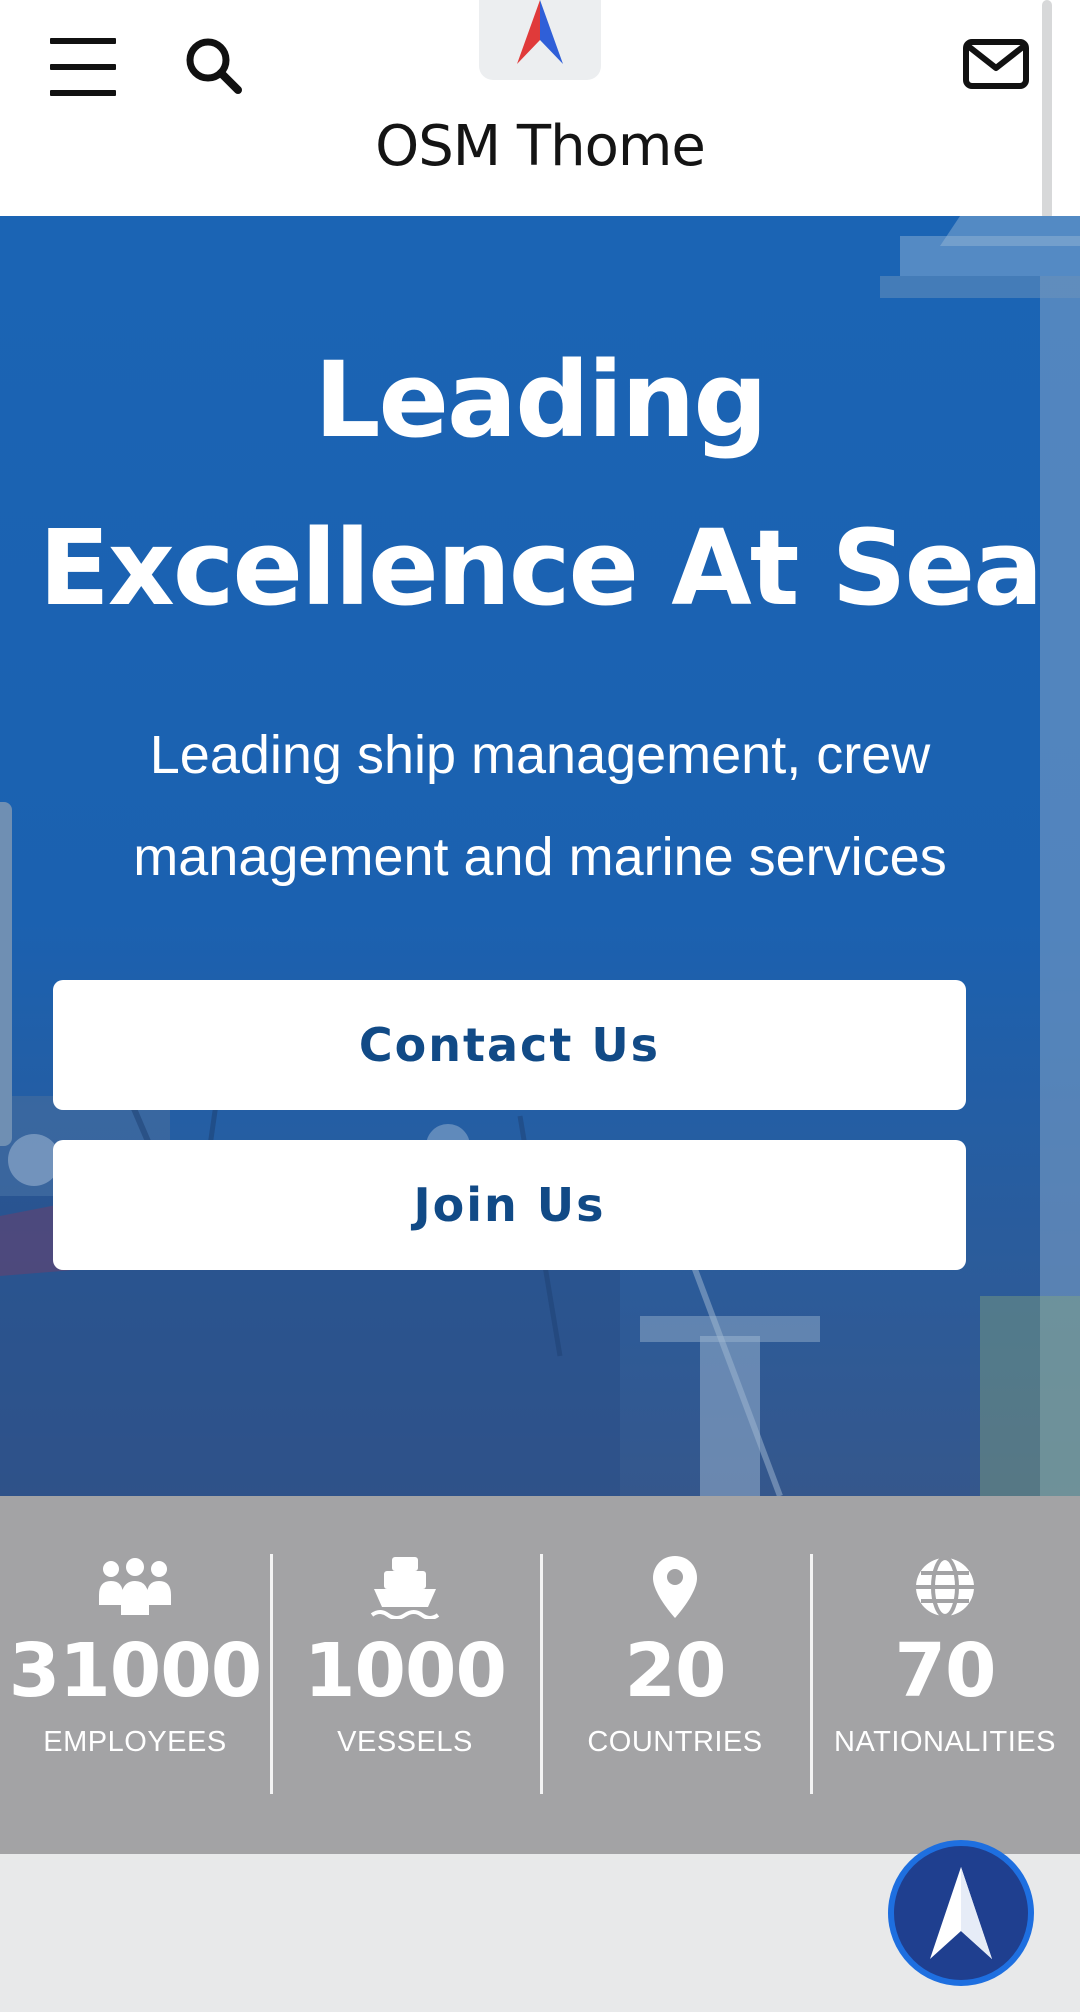  What do you see at coordinates (540, 146) in the screenshot?
I see `brand-name: OSM Thome` at bounding box center [540, 146].